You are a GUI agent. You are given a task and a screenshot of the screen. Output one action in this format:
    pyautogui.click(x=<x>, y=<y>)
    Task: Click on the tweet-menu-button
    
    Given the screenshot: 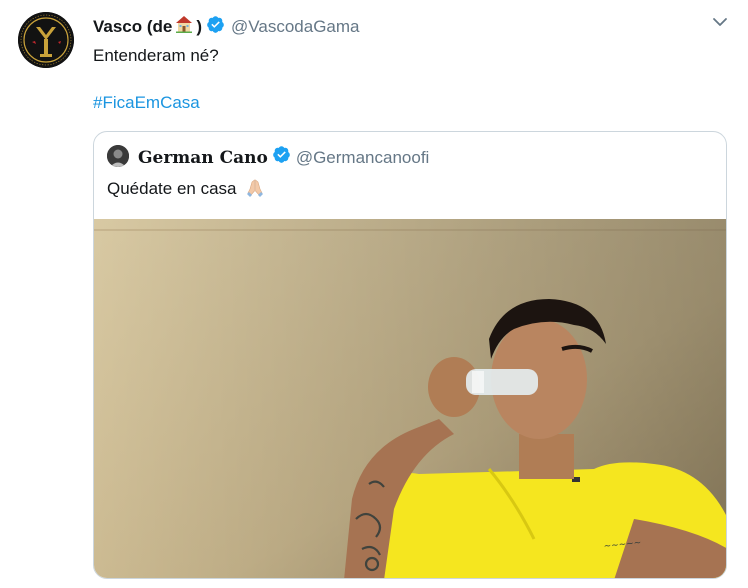 What is the action you would take?
    pyautogui.click(x=720, y=22)
    